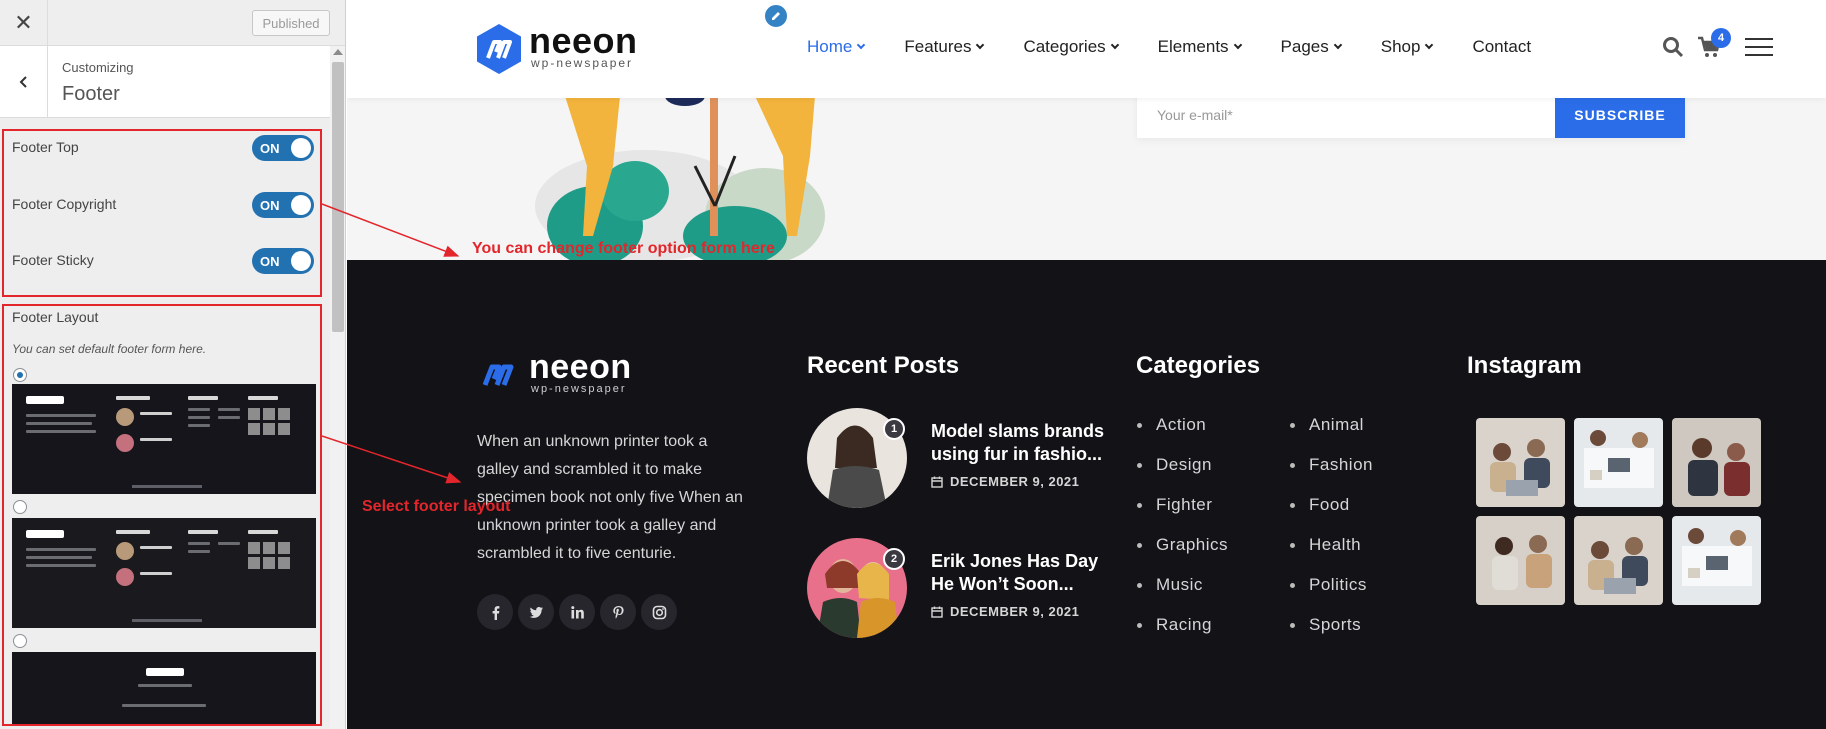 Image resolution: width=1826 pixels, height=729 pixels. I want to click on category-link: Sports, so click(1365, 625).